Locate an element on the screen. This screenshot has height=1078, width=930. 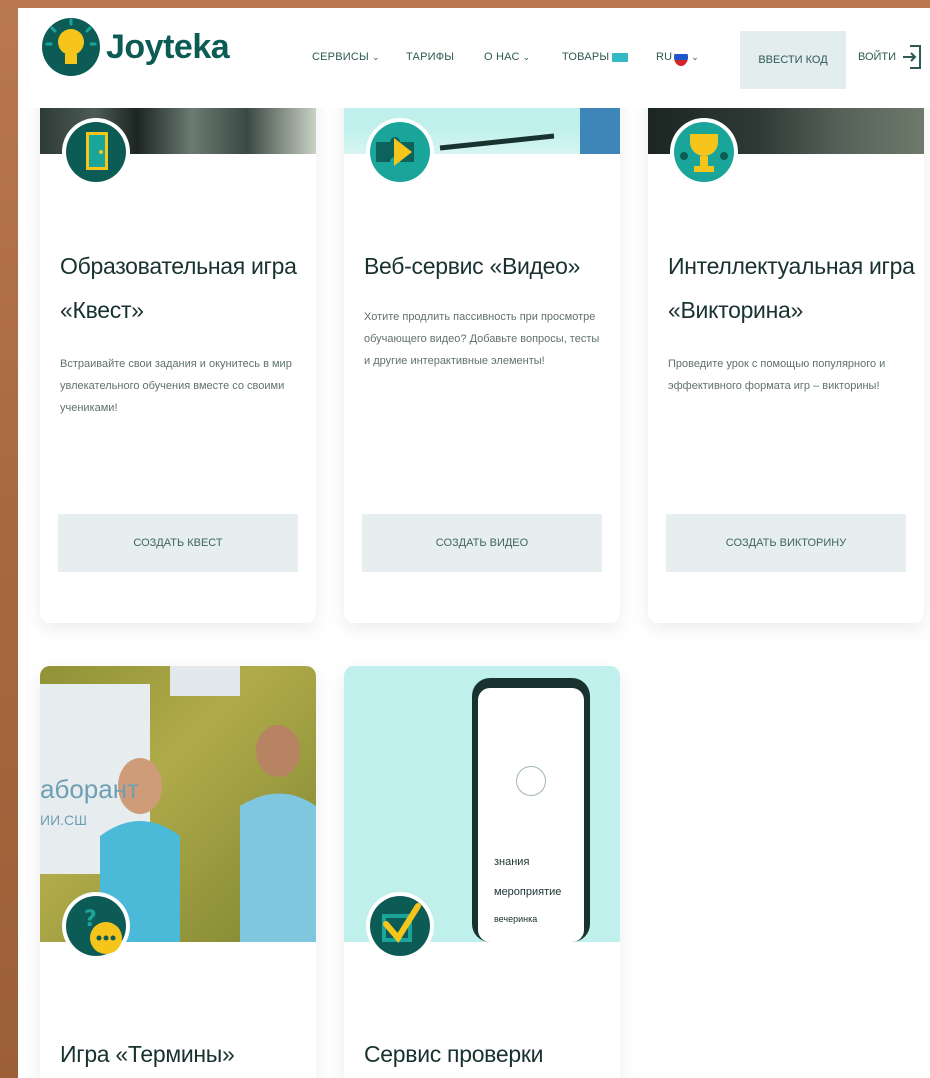
nav-label: ТАРИФЫ is located at coordinates (430, 57).